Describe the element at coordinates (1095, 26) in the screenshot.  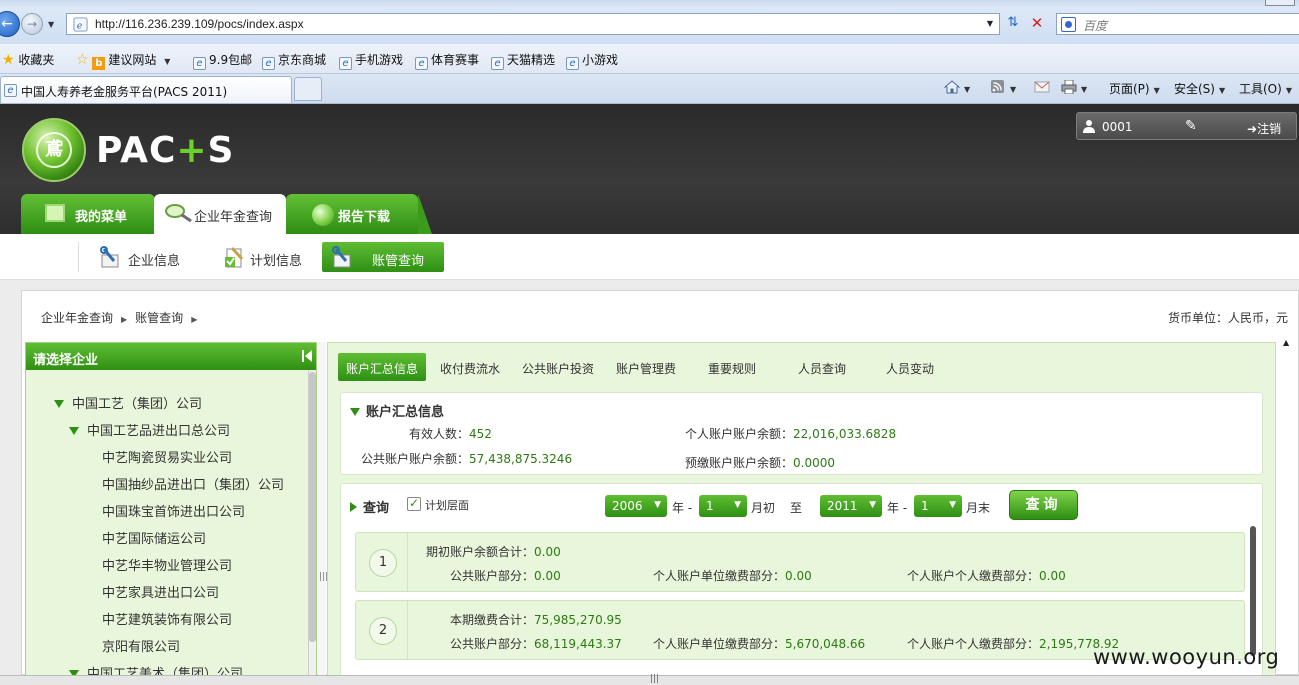
I see `search-placeholder: 百度` at that location.